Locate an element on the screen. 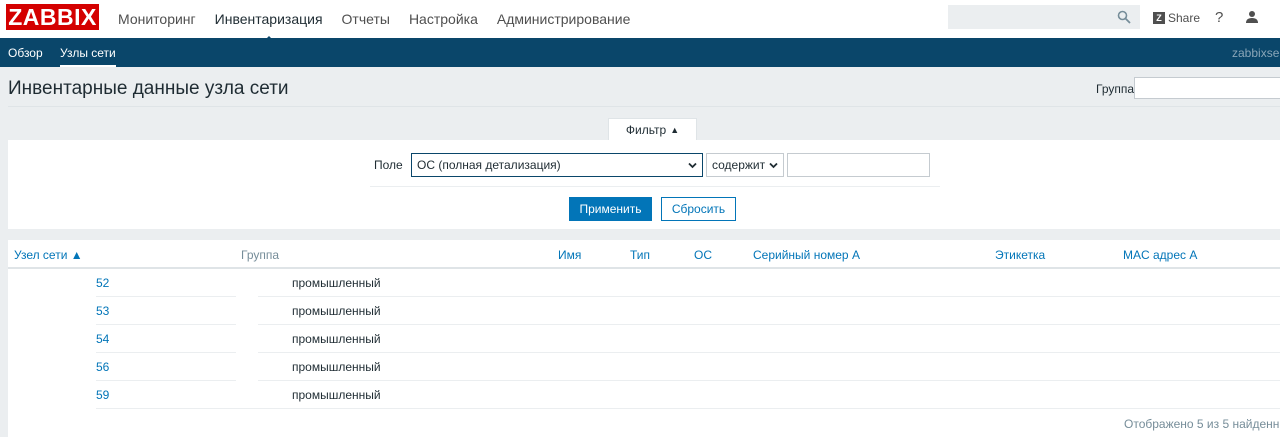  operator-select: содержит is located at coordinates (745, 165).